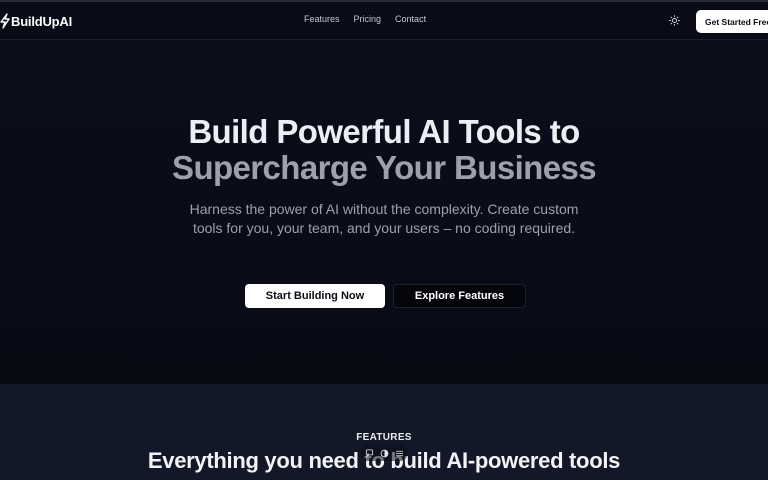  I want to click on brand-name: BuildUpAI, so click(42, 21).